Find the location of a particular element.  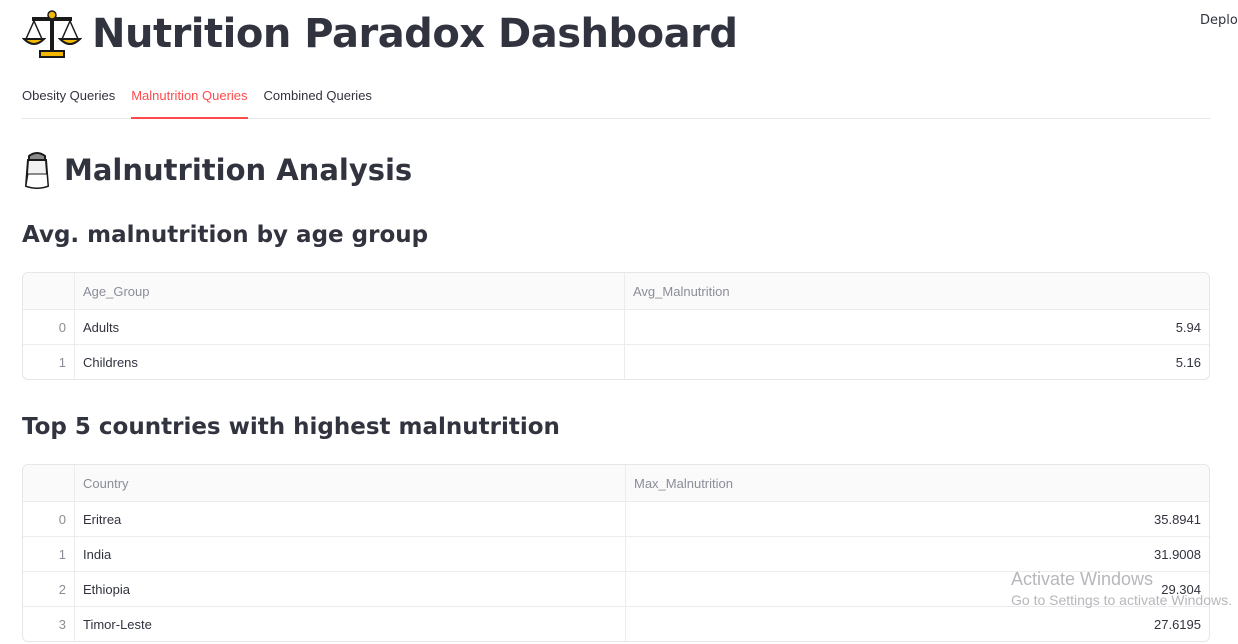

table-row: 1 Childrens 5.16 is located at coordinates (616, 361).